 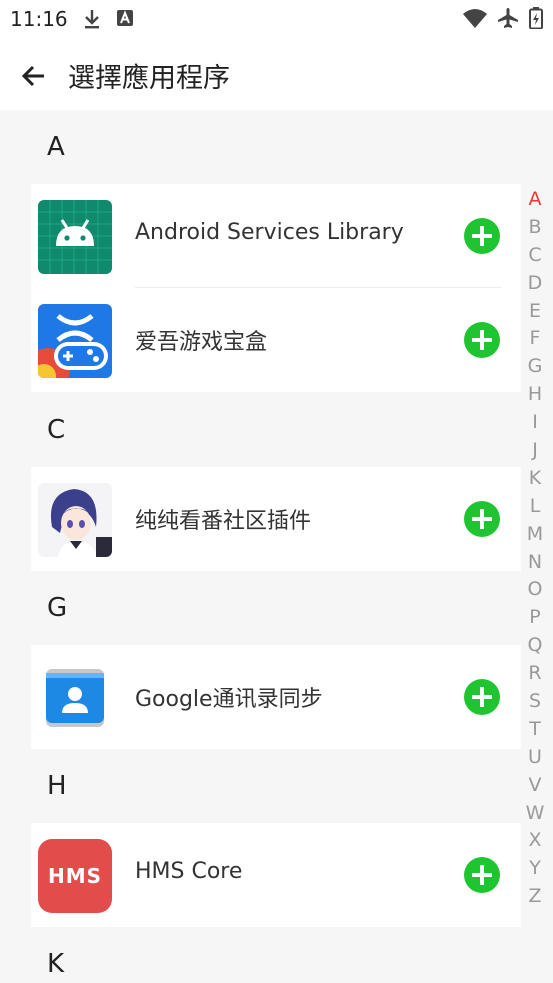 I want to click on android-icon, so click(x=75, y=237).